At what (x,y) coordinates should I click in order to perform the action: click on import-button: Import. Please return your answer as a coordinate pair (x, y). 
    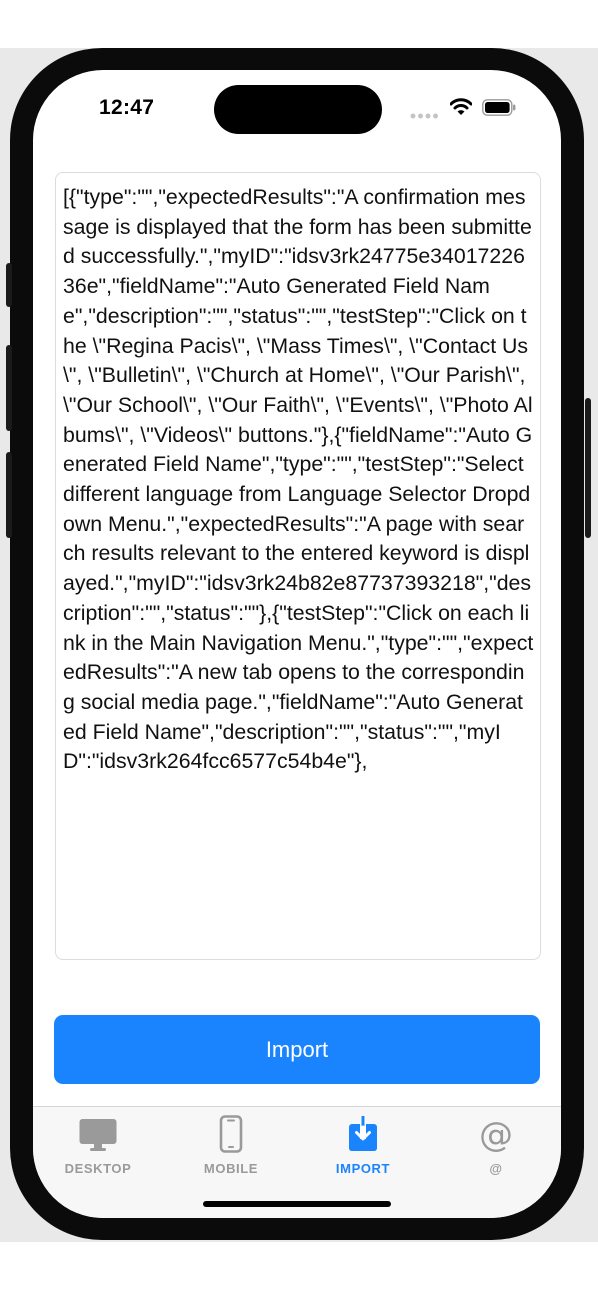
    Looking at the image, I should click on (297, 1049).